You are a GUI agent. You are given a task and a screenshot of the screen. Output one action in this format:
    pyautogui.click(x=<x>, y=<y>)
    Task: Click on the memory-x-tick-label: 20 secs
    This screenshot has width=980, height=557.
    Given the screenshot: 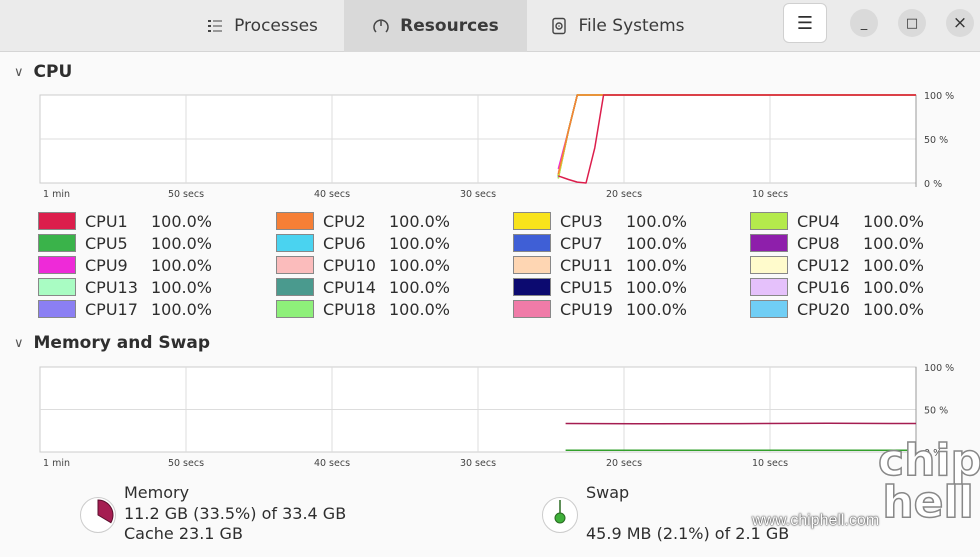 What is the action you would take?
    pyautogui.click(x=624, y=463)
    